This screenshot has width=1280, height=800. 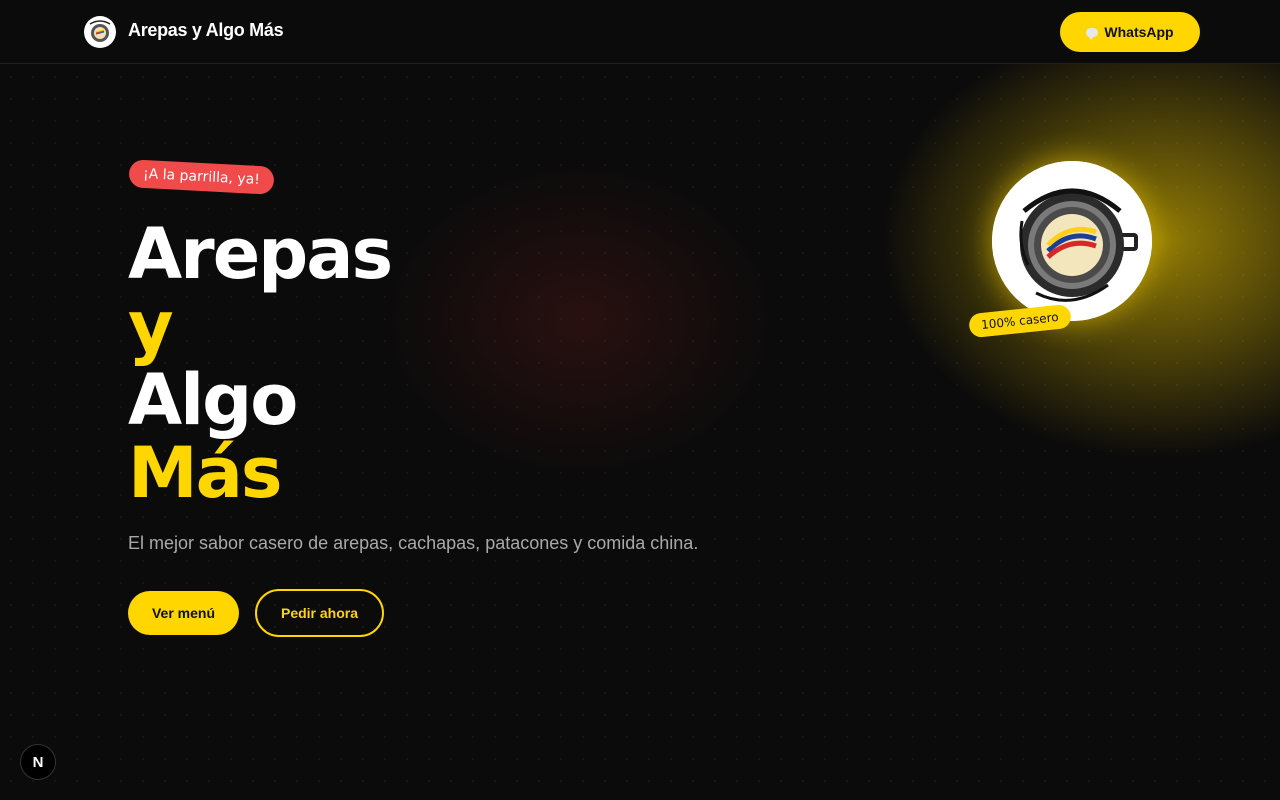 I want to click on hero-title-line-3: Algo, so click(x=213, y=400).